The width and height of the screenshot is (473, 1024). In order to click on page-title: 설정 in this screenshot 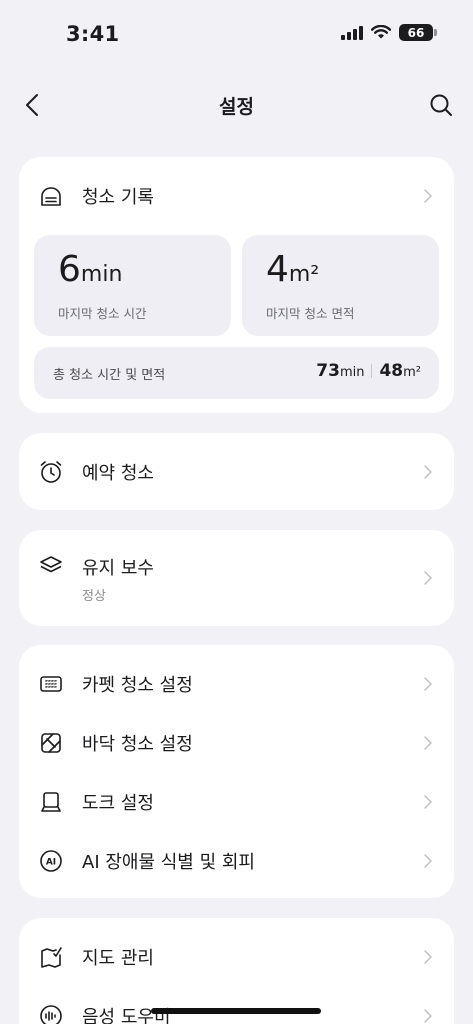, I will do `click(236, 107)`.